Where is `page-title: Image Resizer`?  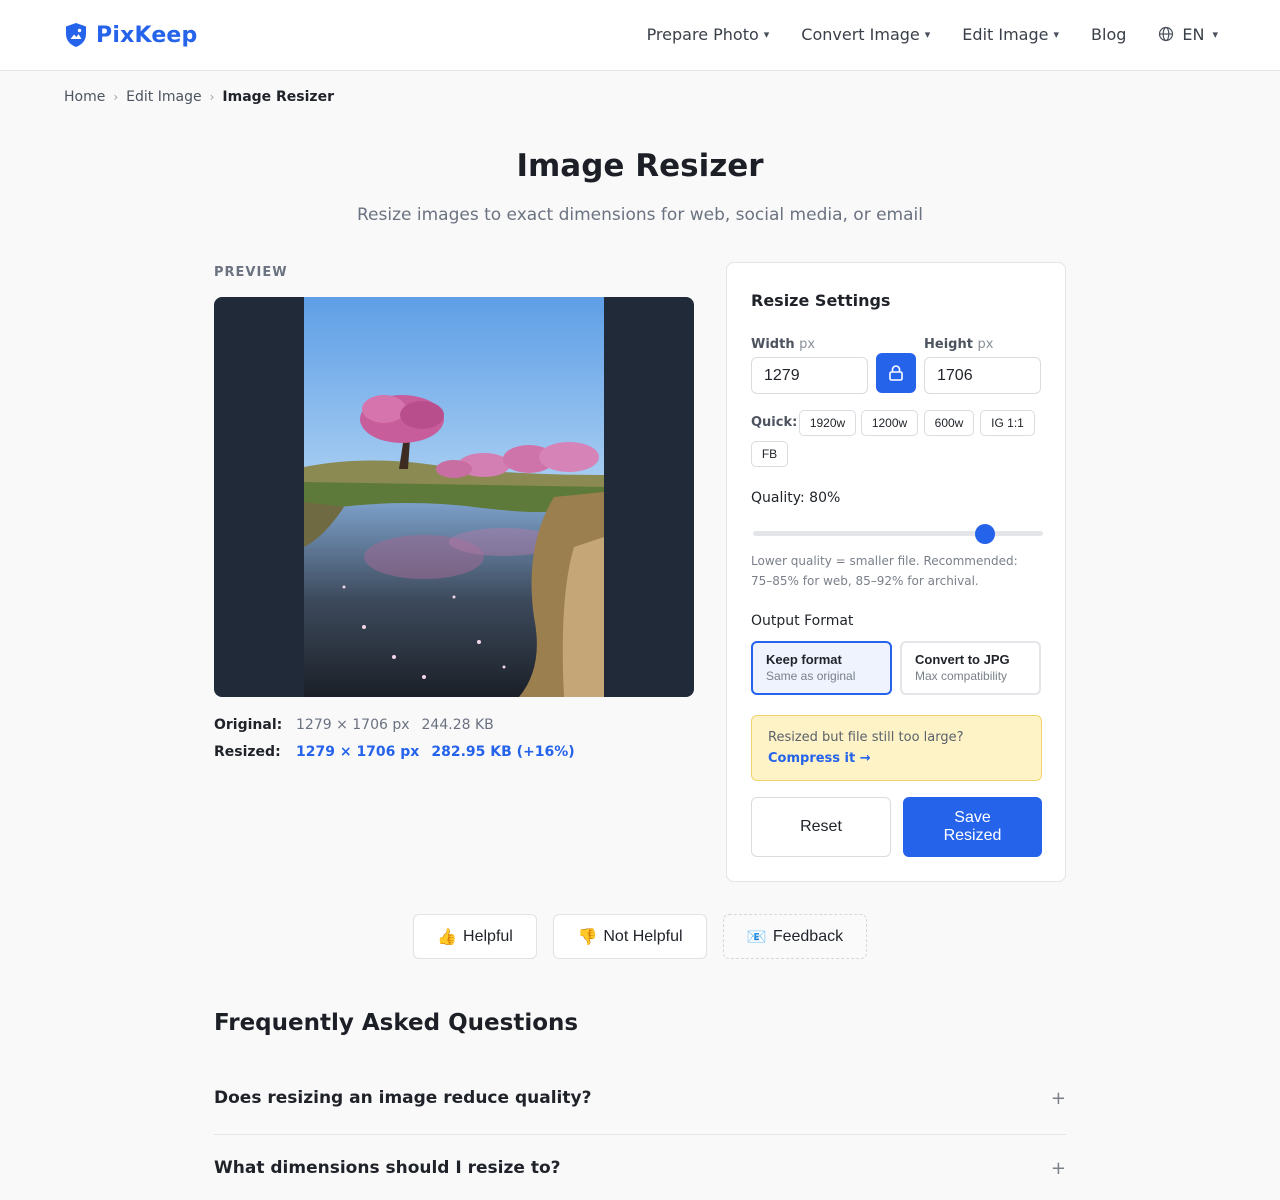 page-title: Image Resizer is located at coordinates (640, 166).